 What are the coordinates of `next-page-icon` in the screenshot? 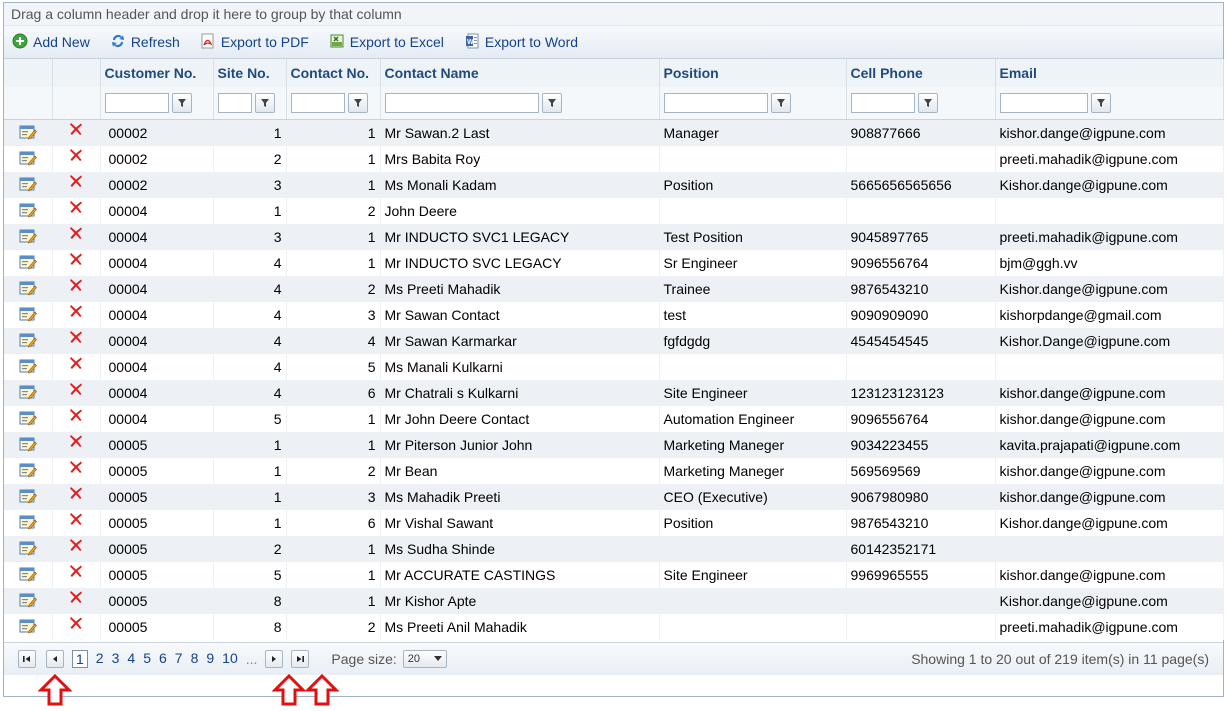 It's located at (274, 659).